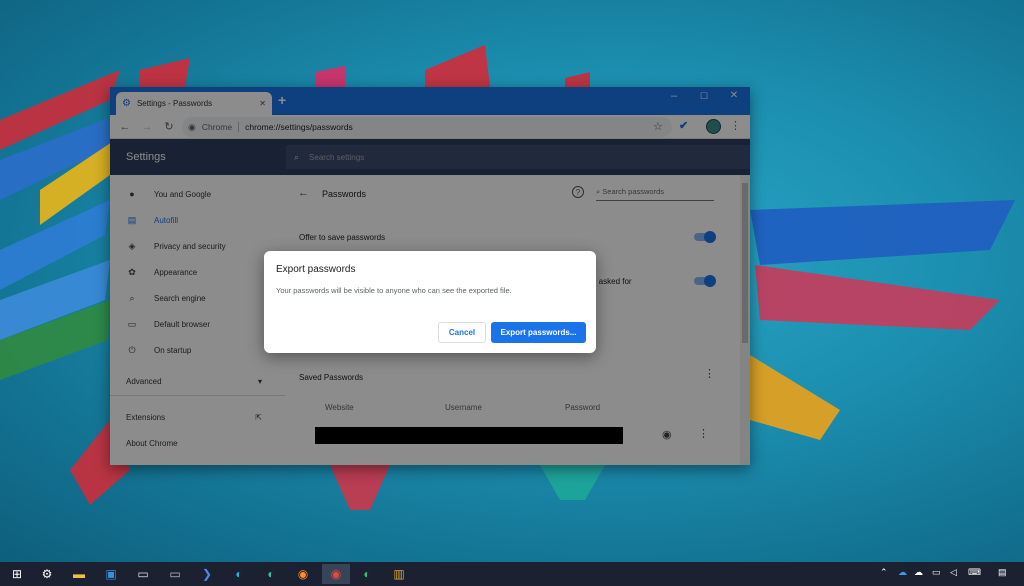  What do you see at coordinates (1002, 572) in the screenshot?
I see `notifications-icon: ▤` at bounding box center [1002, 572].